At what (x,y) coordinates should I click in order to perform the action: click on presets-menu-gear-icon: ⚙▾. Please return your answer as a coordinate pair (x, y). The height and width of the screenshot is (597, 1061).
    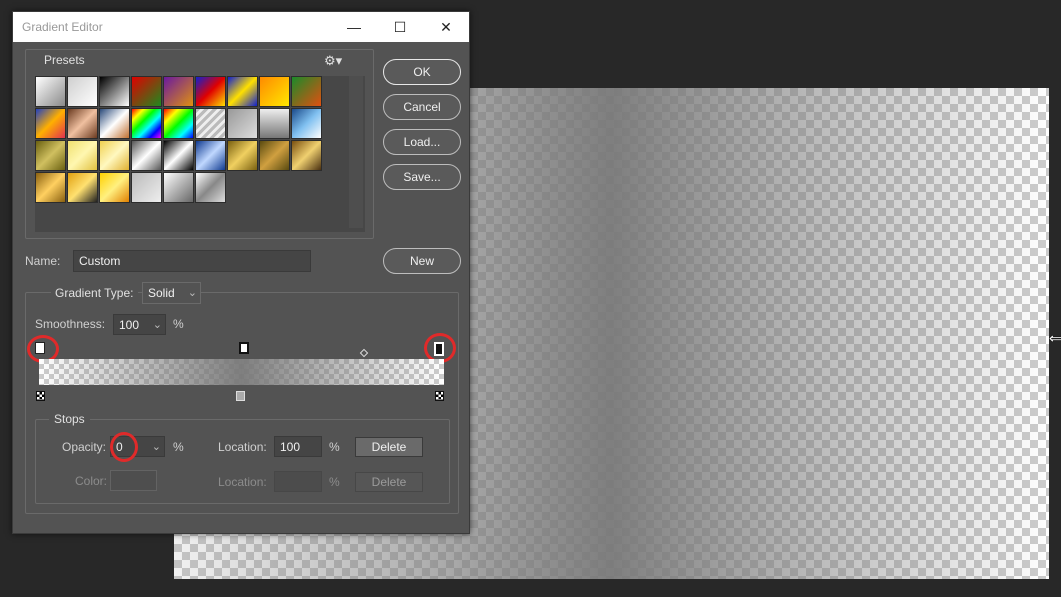
    Looking at the image, I should click on (333, 61).